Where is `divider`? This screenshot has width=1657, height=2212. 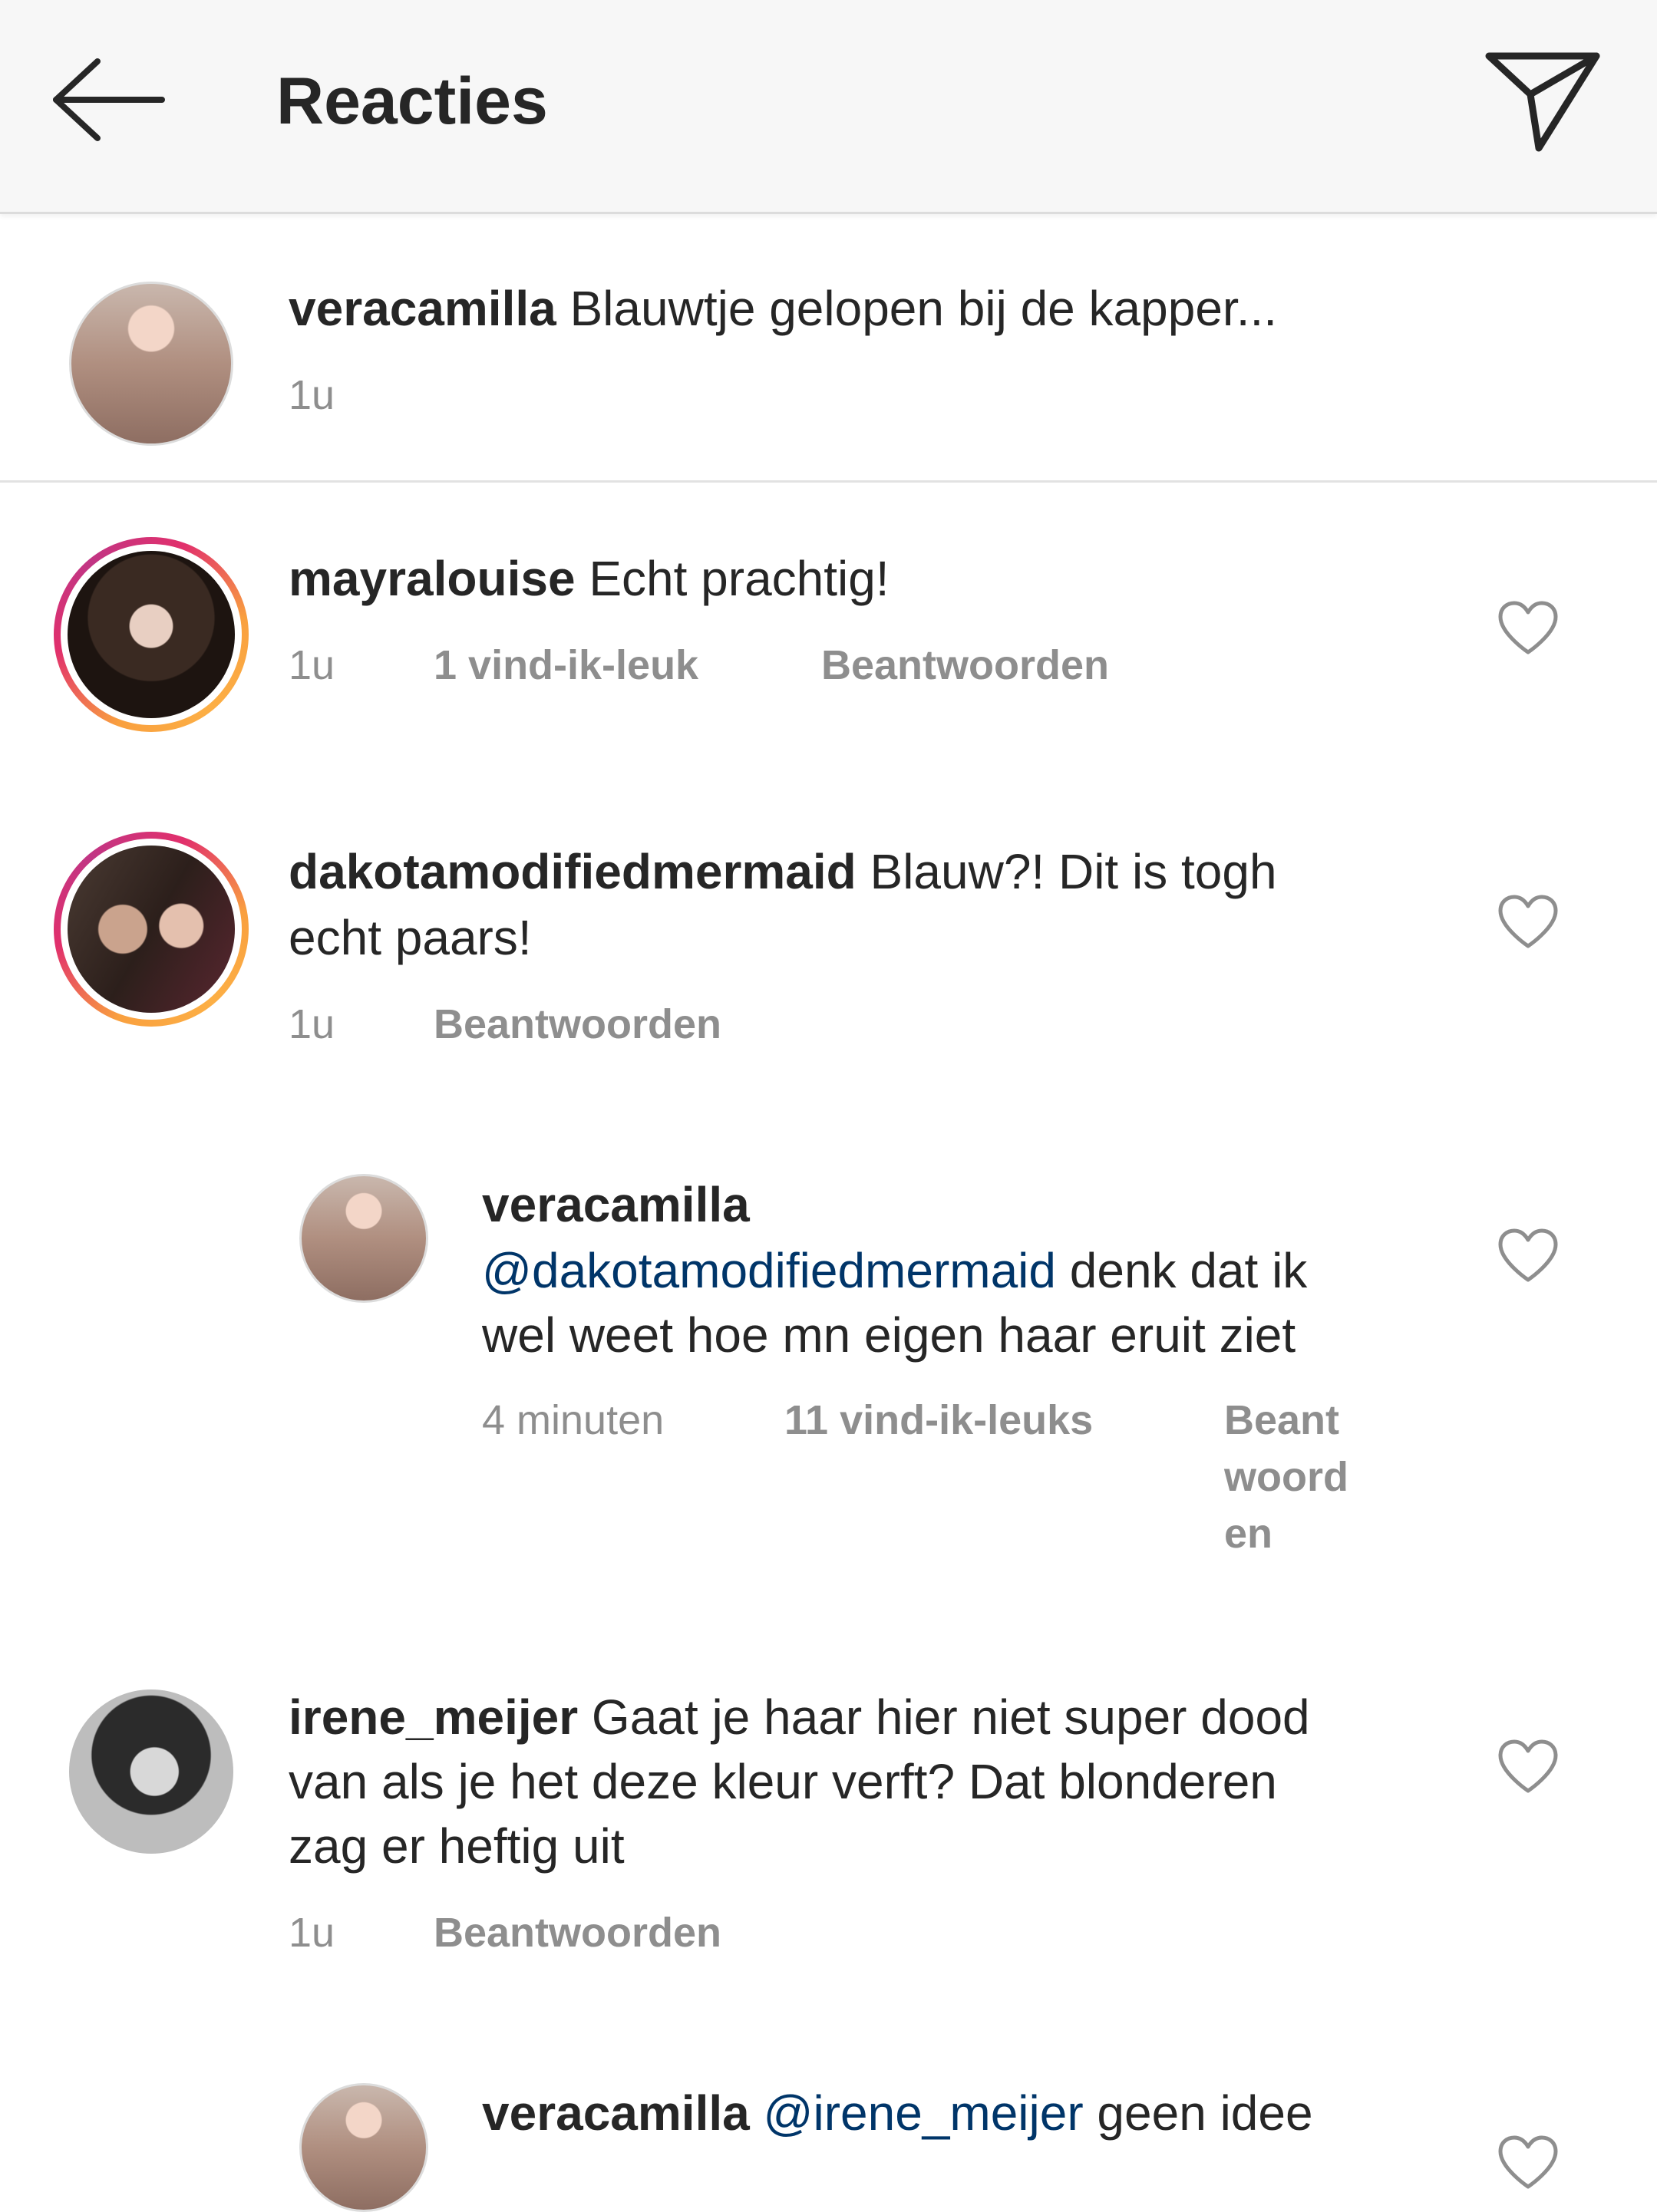
divider is located at coordinates (828, 481).